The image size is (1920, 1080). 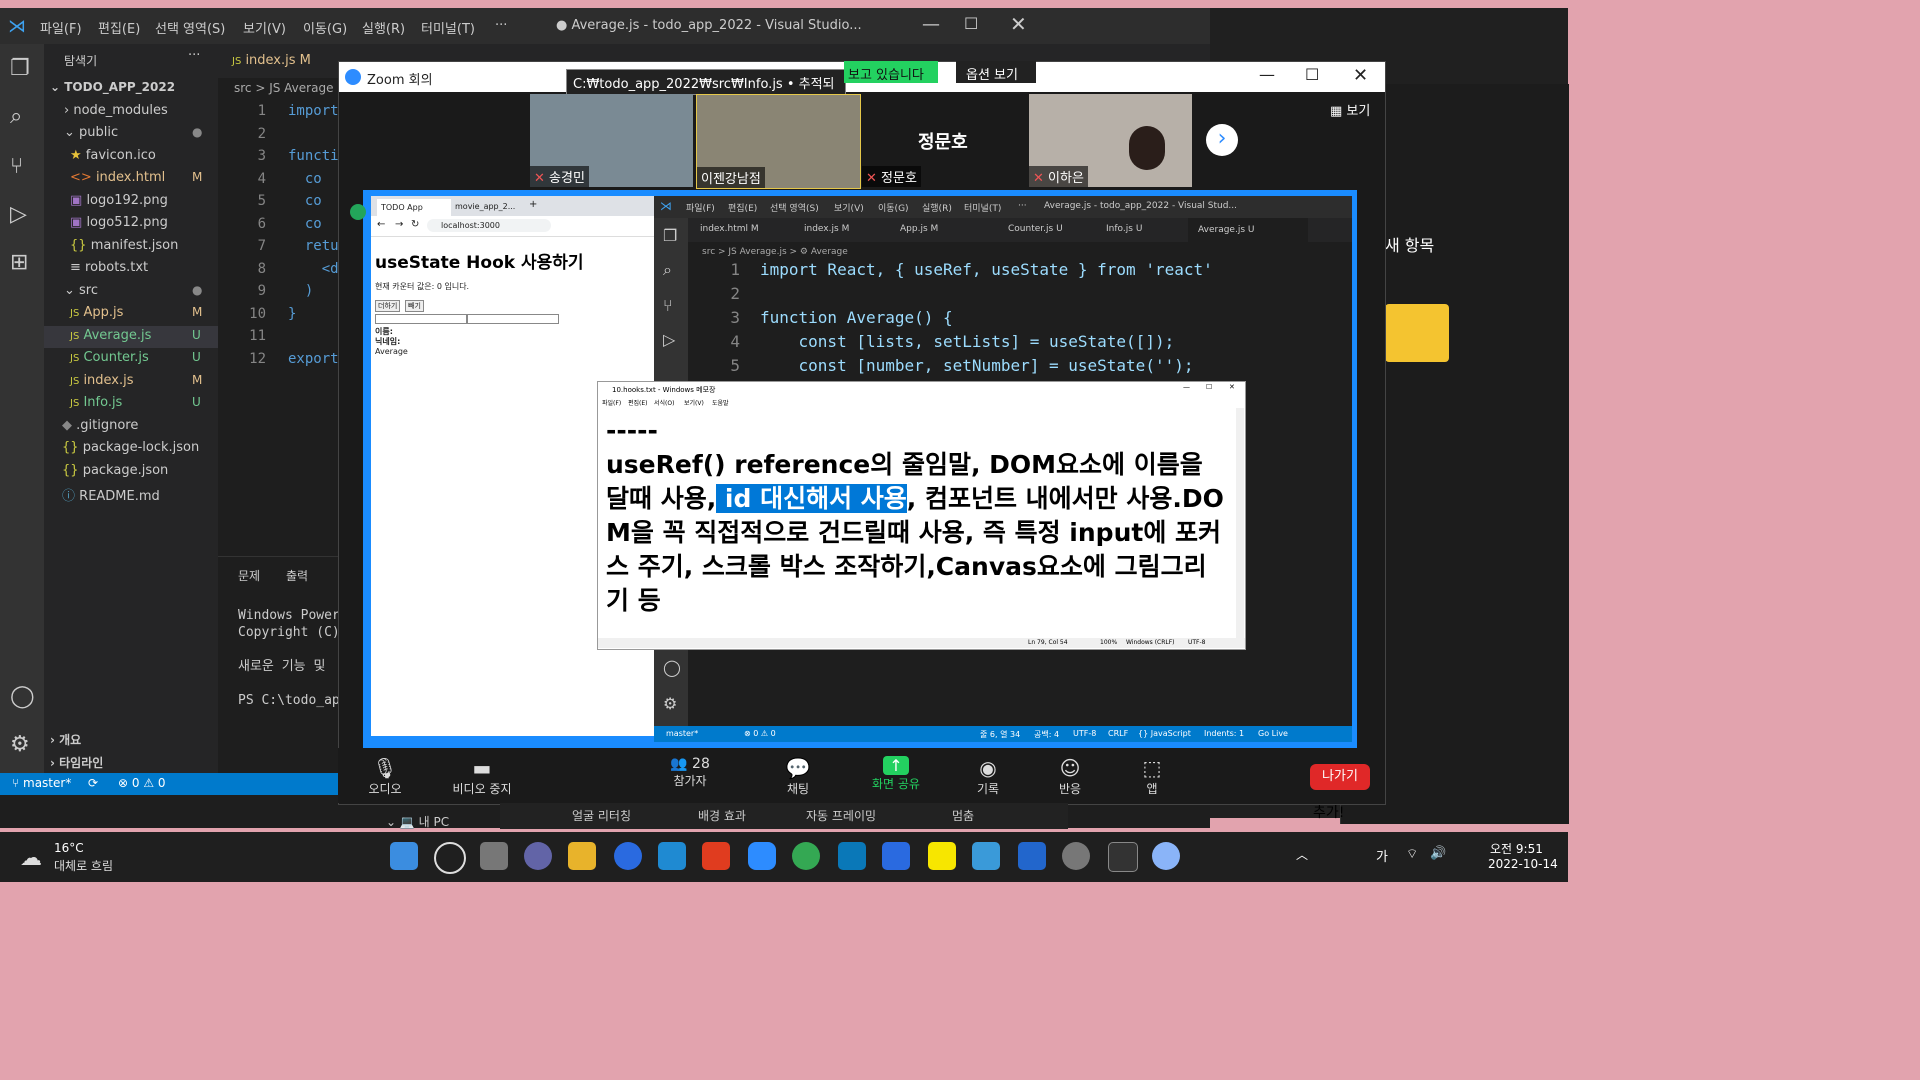 I want to click on zoom-icon, so click(x=762, y=856).